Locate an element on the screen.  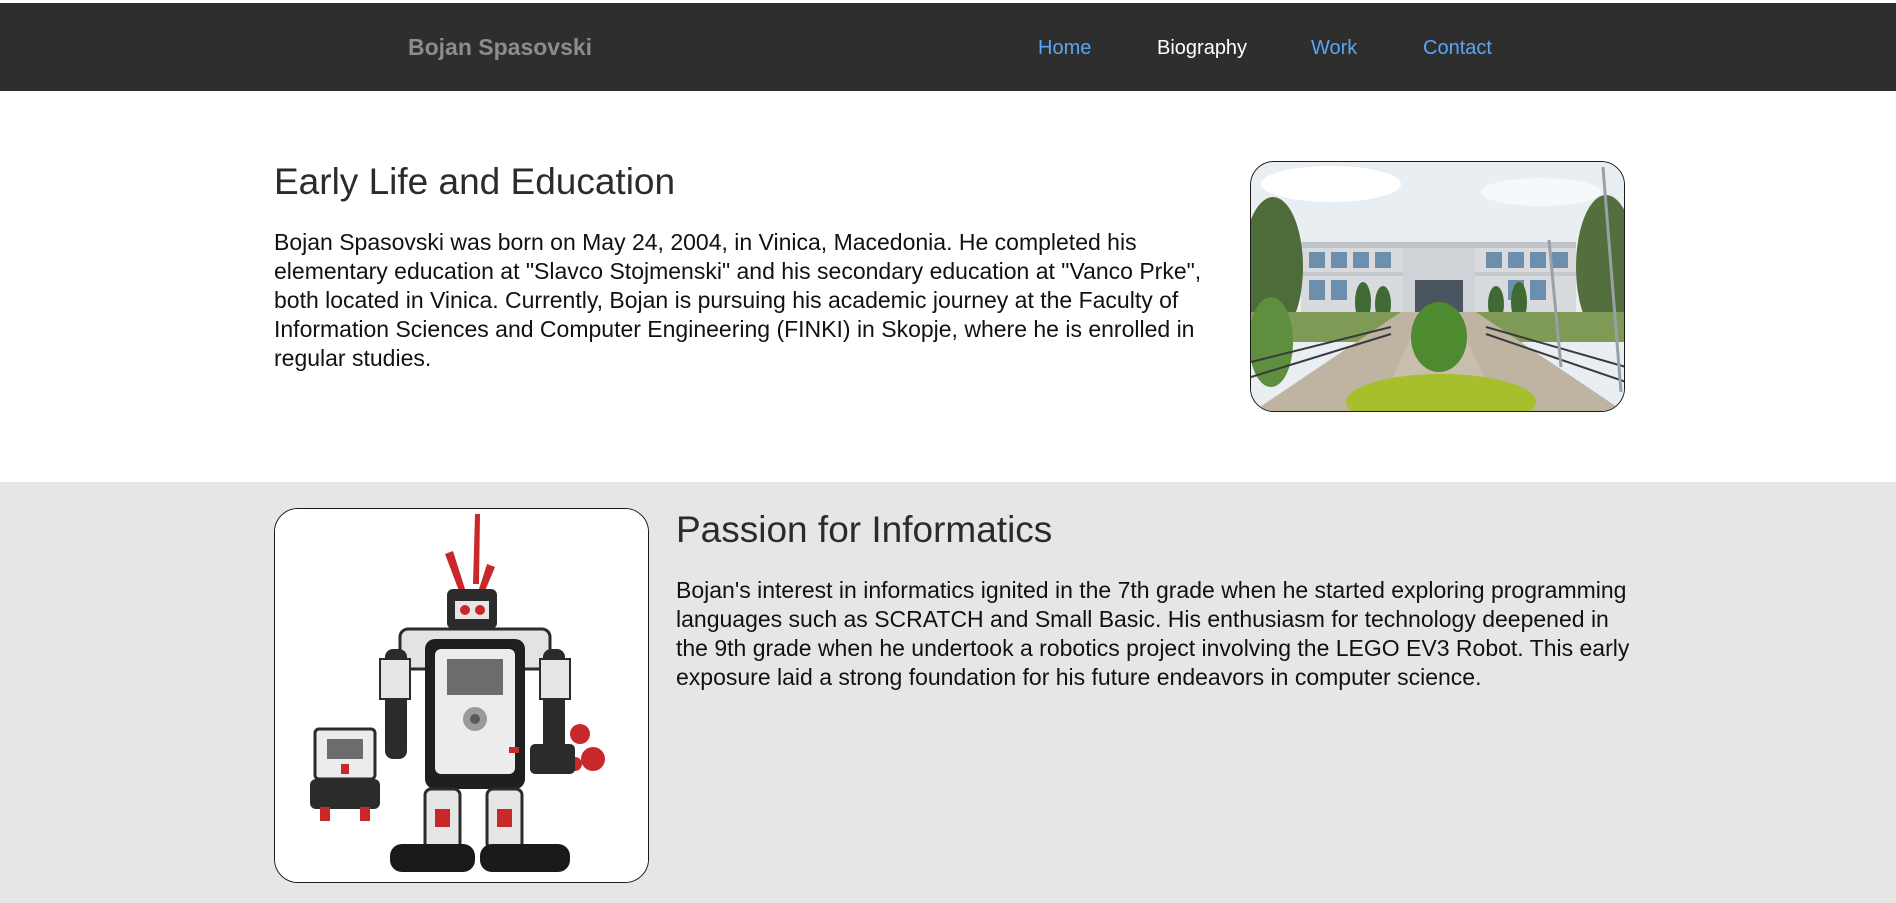
school-photo-illustration is located at coordinates (1437, 286).